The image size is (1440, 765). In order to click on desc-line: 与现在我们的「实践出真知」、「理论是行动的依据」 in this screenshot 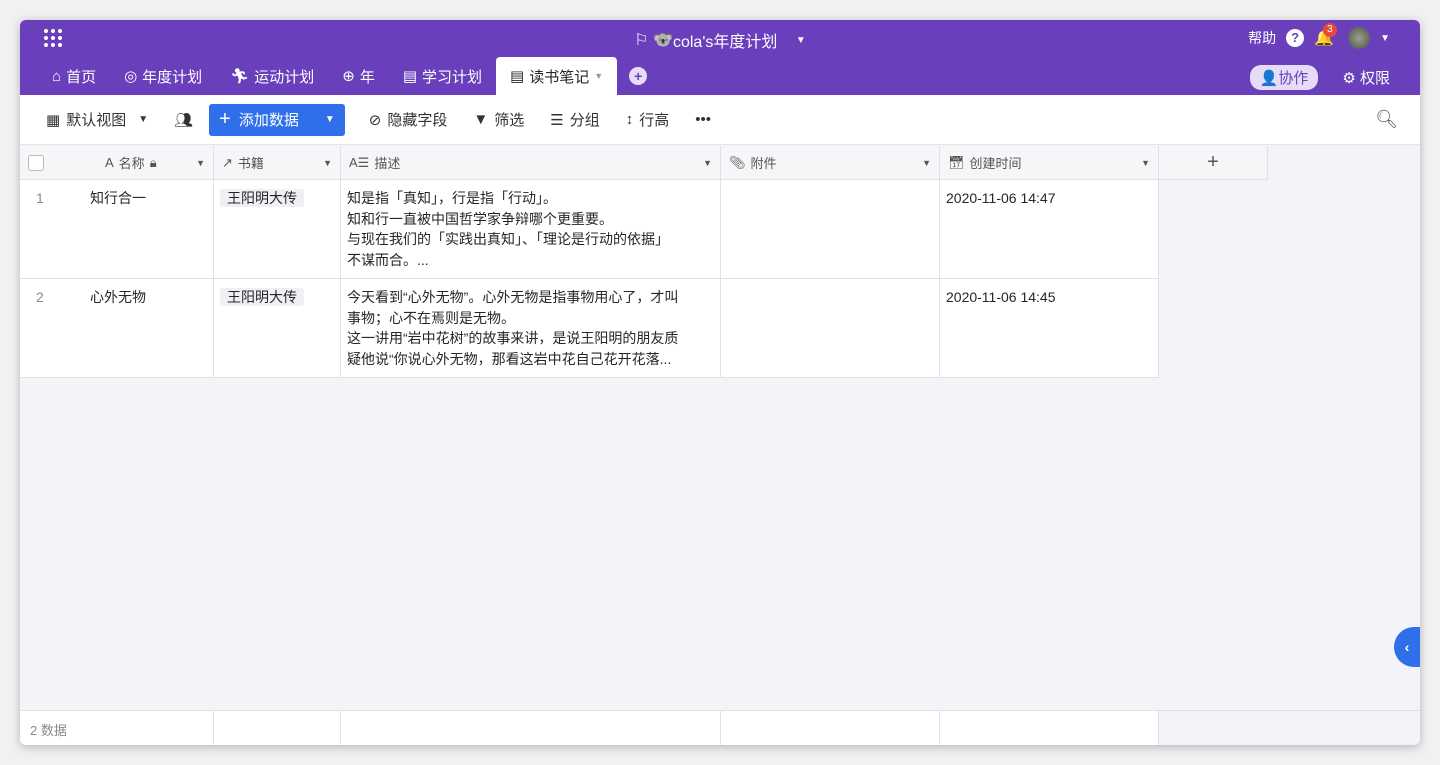, I will do `click(508, 239)`.